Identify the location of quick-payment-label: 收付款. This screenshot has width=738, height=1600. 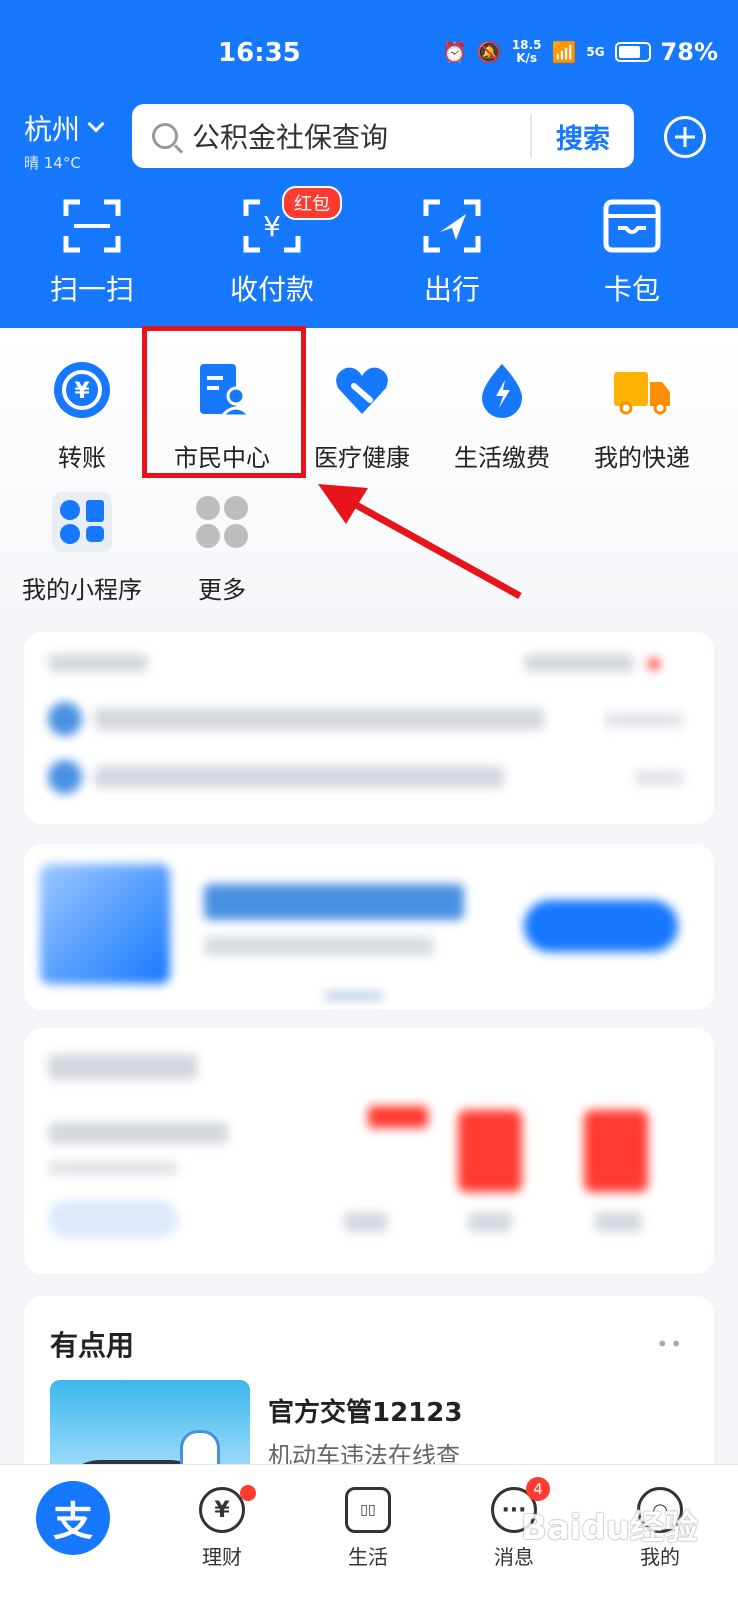
(271, 289).